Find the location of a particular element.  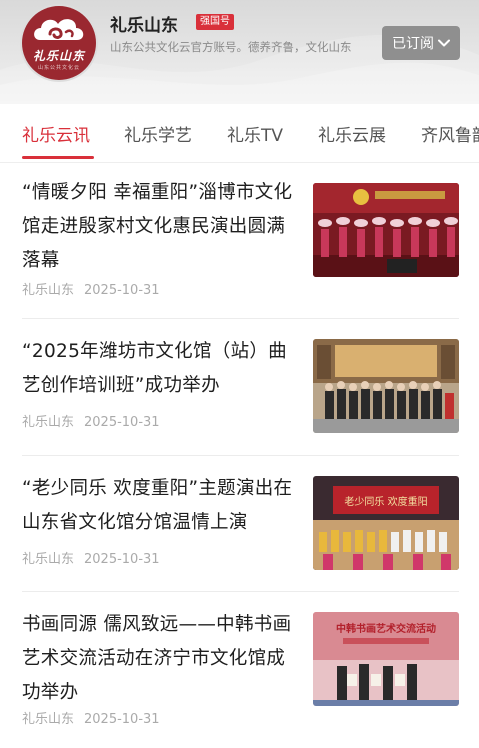

event-stage-image: 老少同乐 欢度重阳 is located at coordinates (386, 523).